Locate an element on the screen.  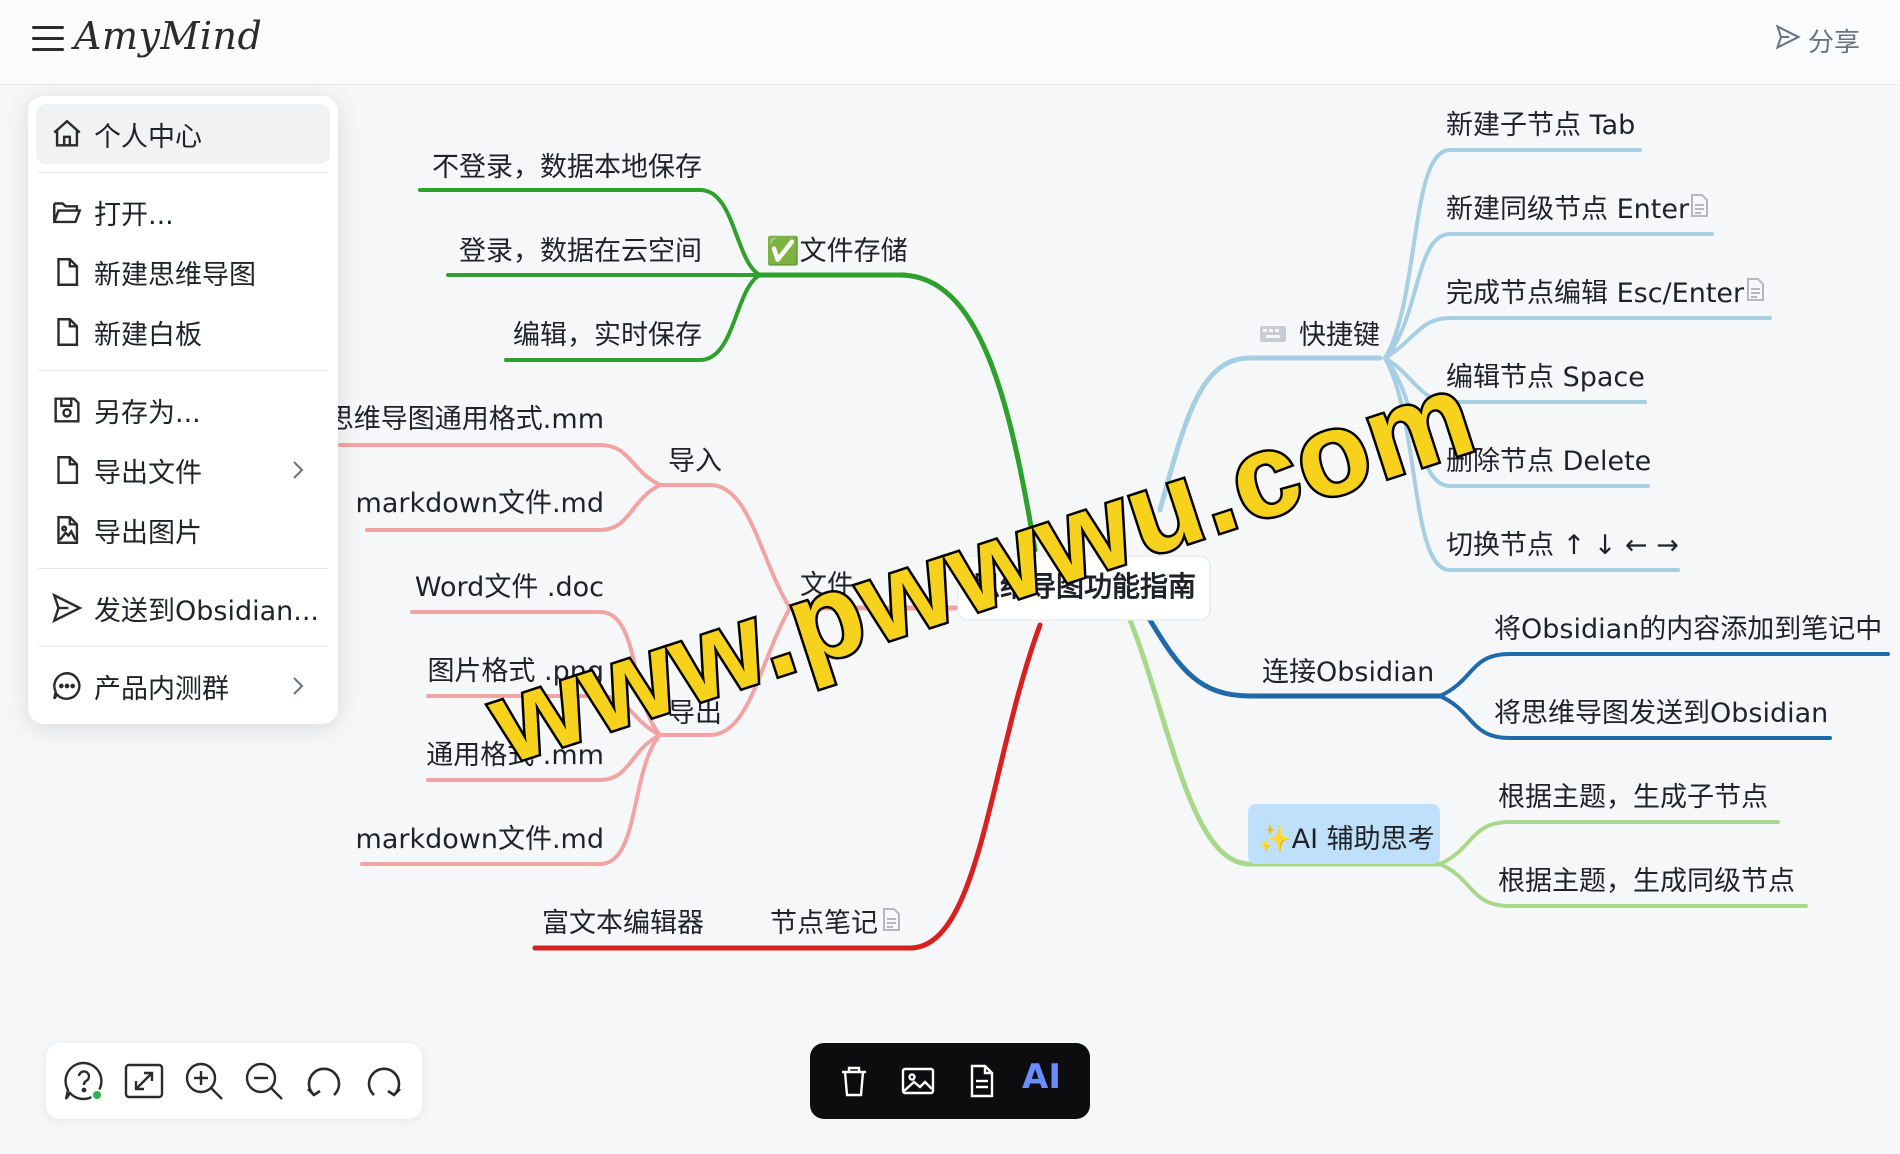
node-sc-6: 切换节点 ↑ ↓ ← → is located at coordinates (1562, 545).